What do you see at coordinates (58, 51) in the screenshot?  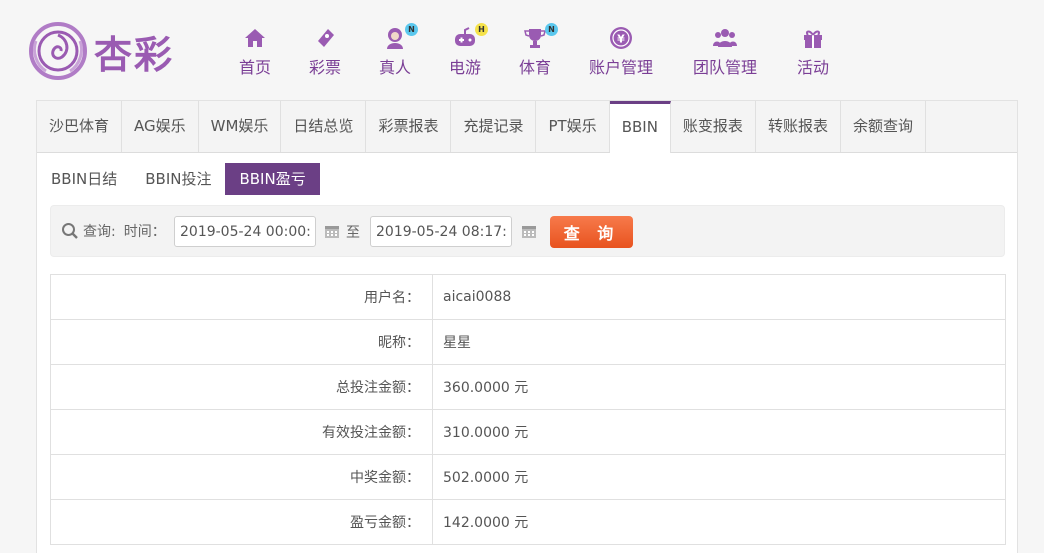 I see `logo-emblem-icon` at bounding box center [58, 51].